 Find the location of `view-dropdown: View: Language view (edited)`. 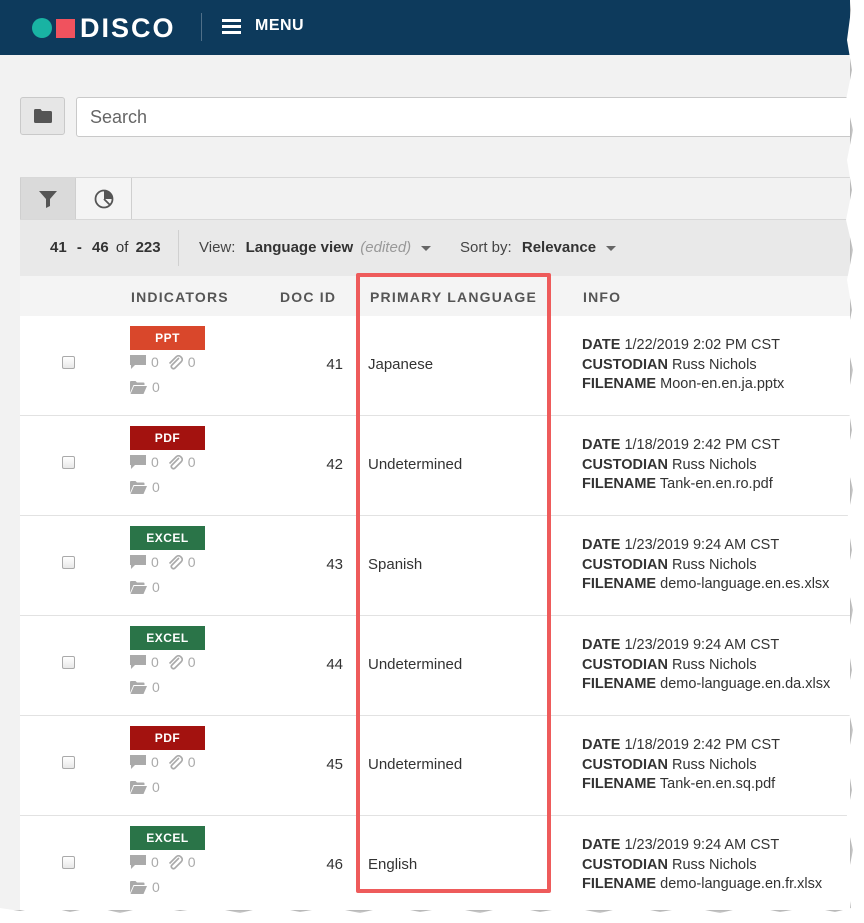

view-dropdown: View: Language view (edited) is located at coordinates (315, 247).